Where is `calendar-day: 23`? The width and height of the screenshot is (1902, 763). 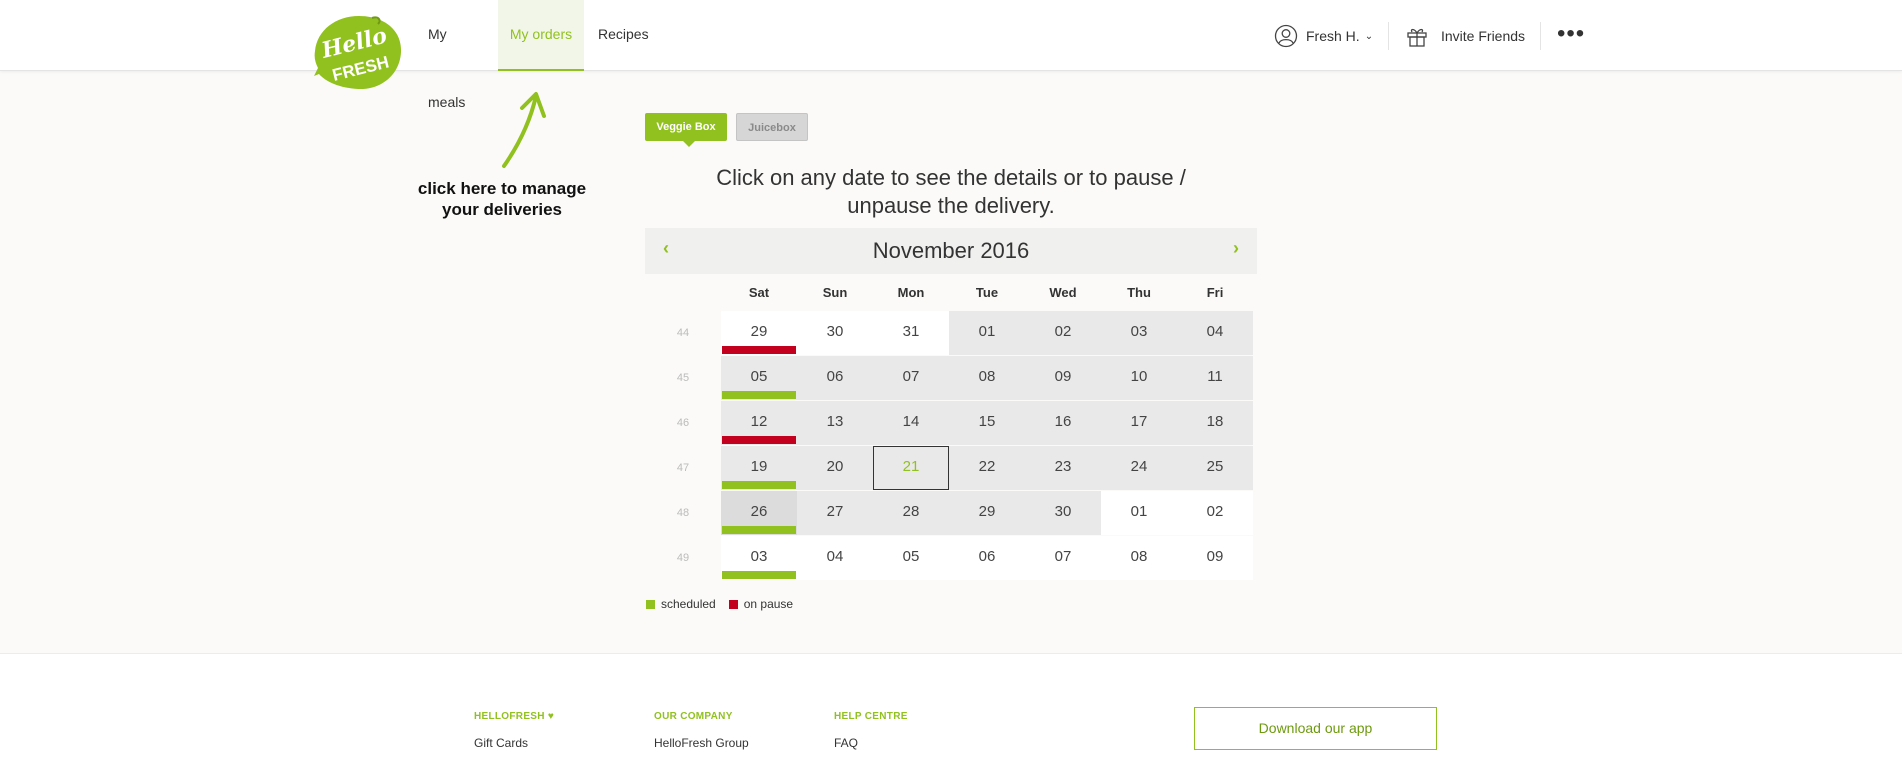 calendar-day: 23 is located at coordinates (1063, 468).